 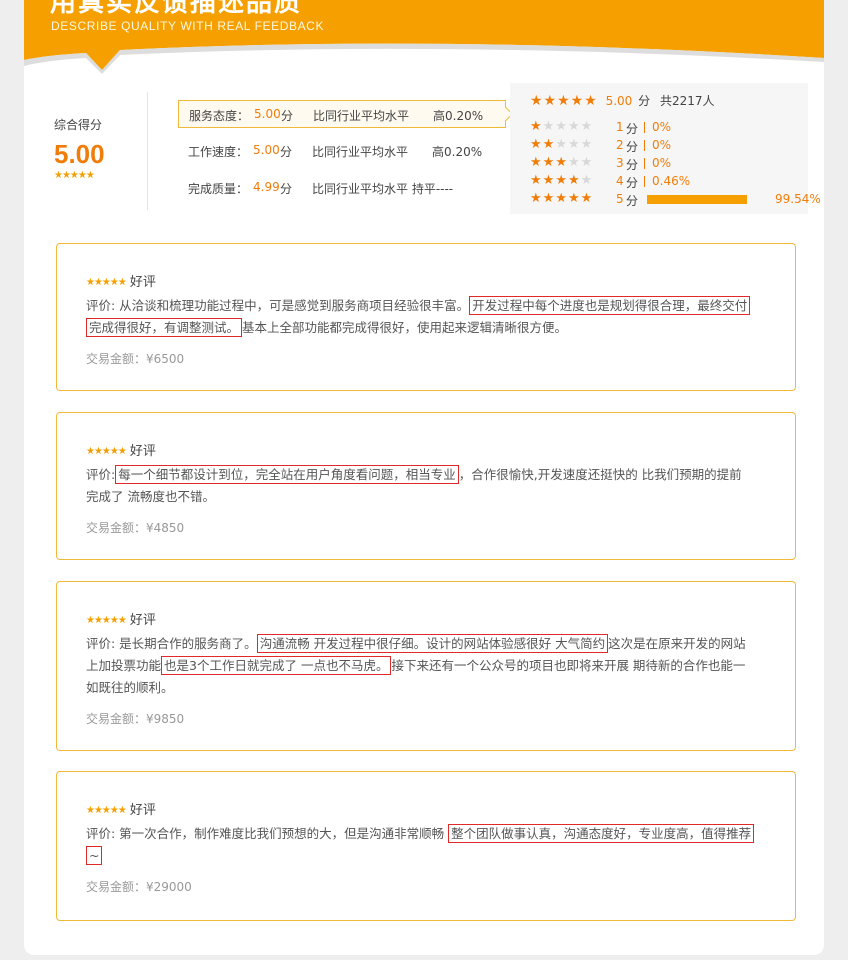 What do you see at coordinates (432, 643) in the screenshot?
I see `review-highlight: 沟通流畅 开发过程中很仔细。设计的网站体验感很好 大气简约` at bounding box center [432, 643].